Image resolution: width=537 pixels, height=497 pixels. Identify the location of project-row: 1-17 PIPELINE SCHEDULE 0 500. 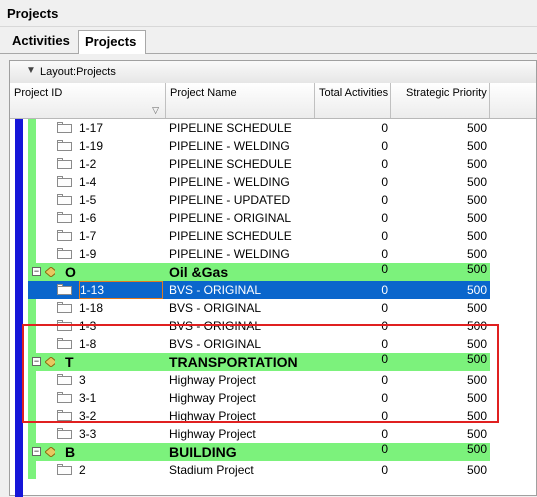
(273, 128).